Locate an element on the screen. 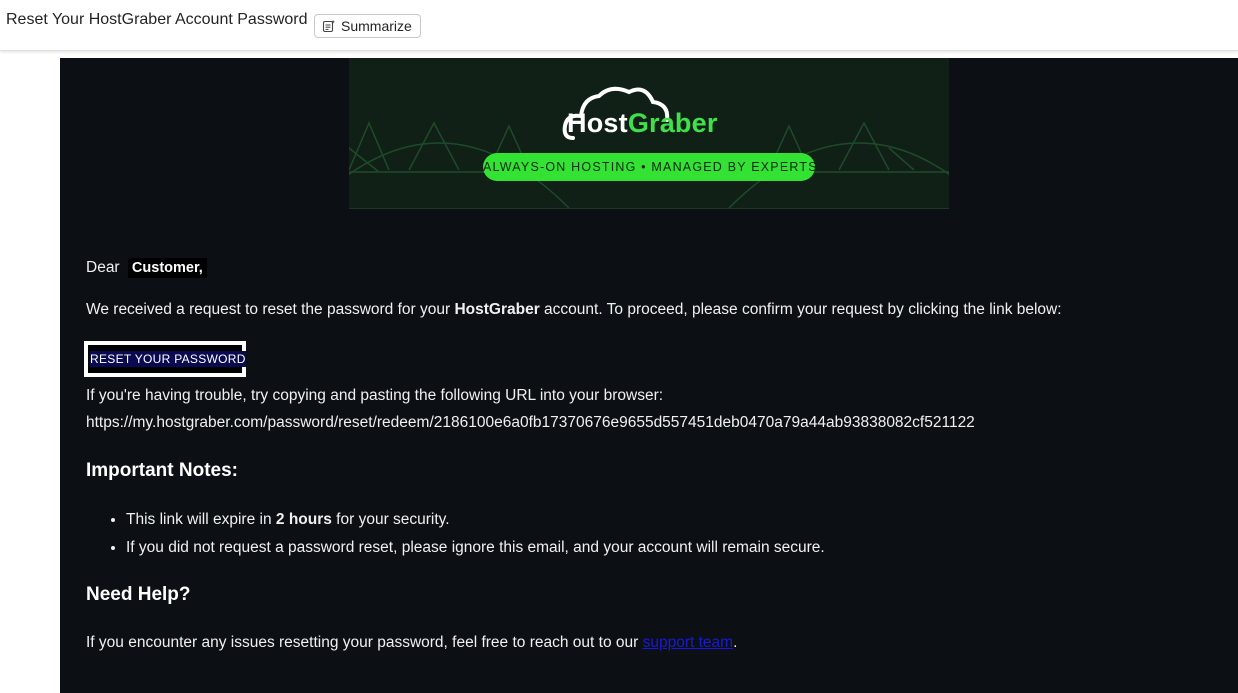  intro-brand: HostGraber is located at coordinates (497, 309).